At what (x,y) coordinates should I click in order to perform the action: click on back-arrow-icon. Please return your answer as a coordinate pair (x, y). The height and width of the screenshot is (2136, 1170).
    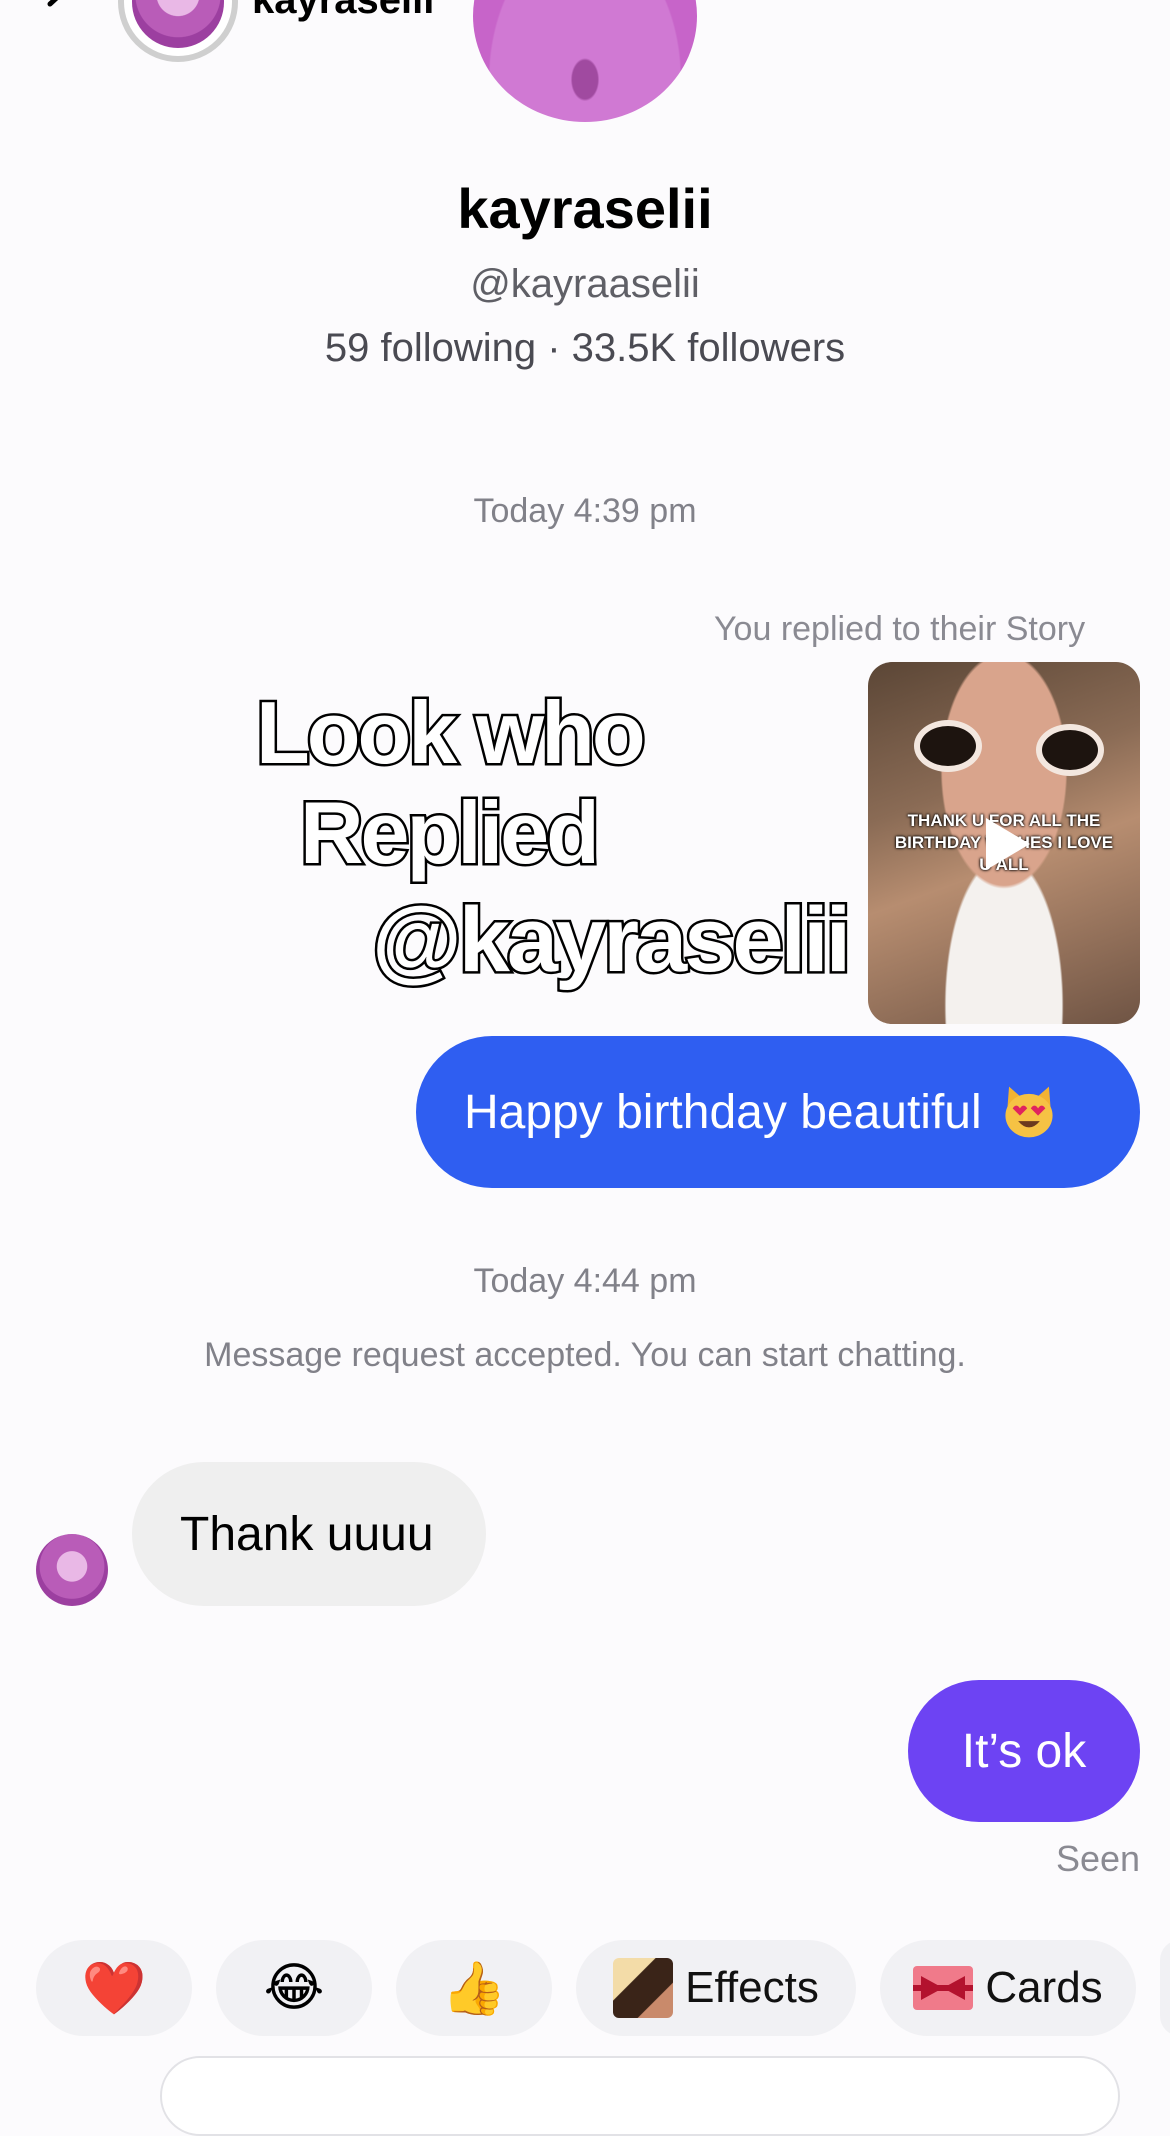
    Looking at the image, I should click on (62, 14).